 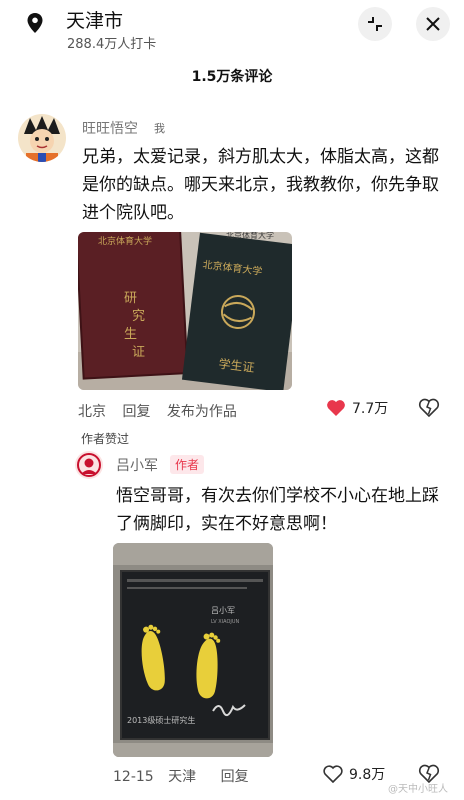 I want to click on cover-line-3: 生, so click(x=130, y=334).